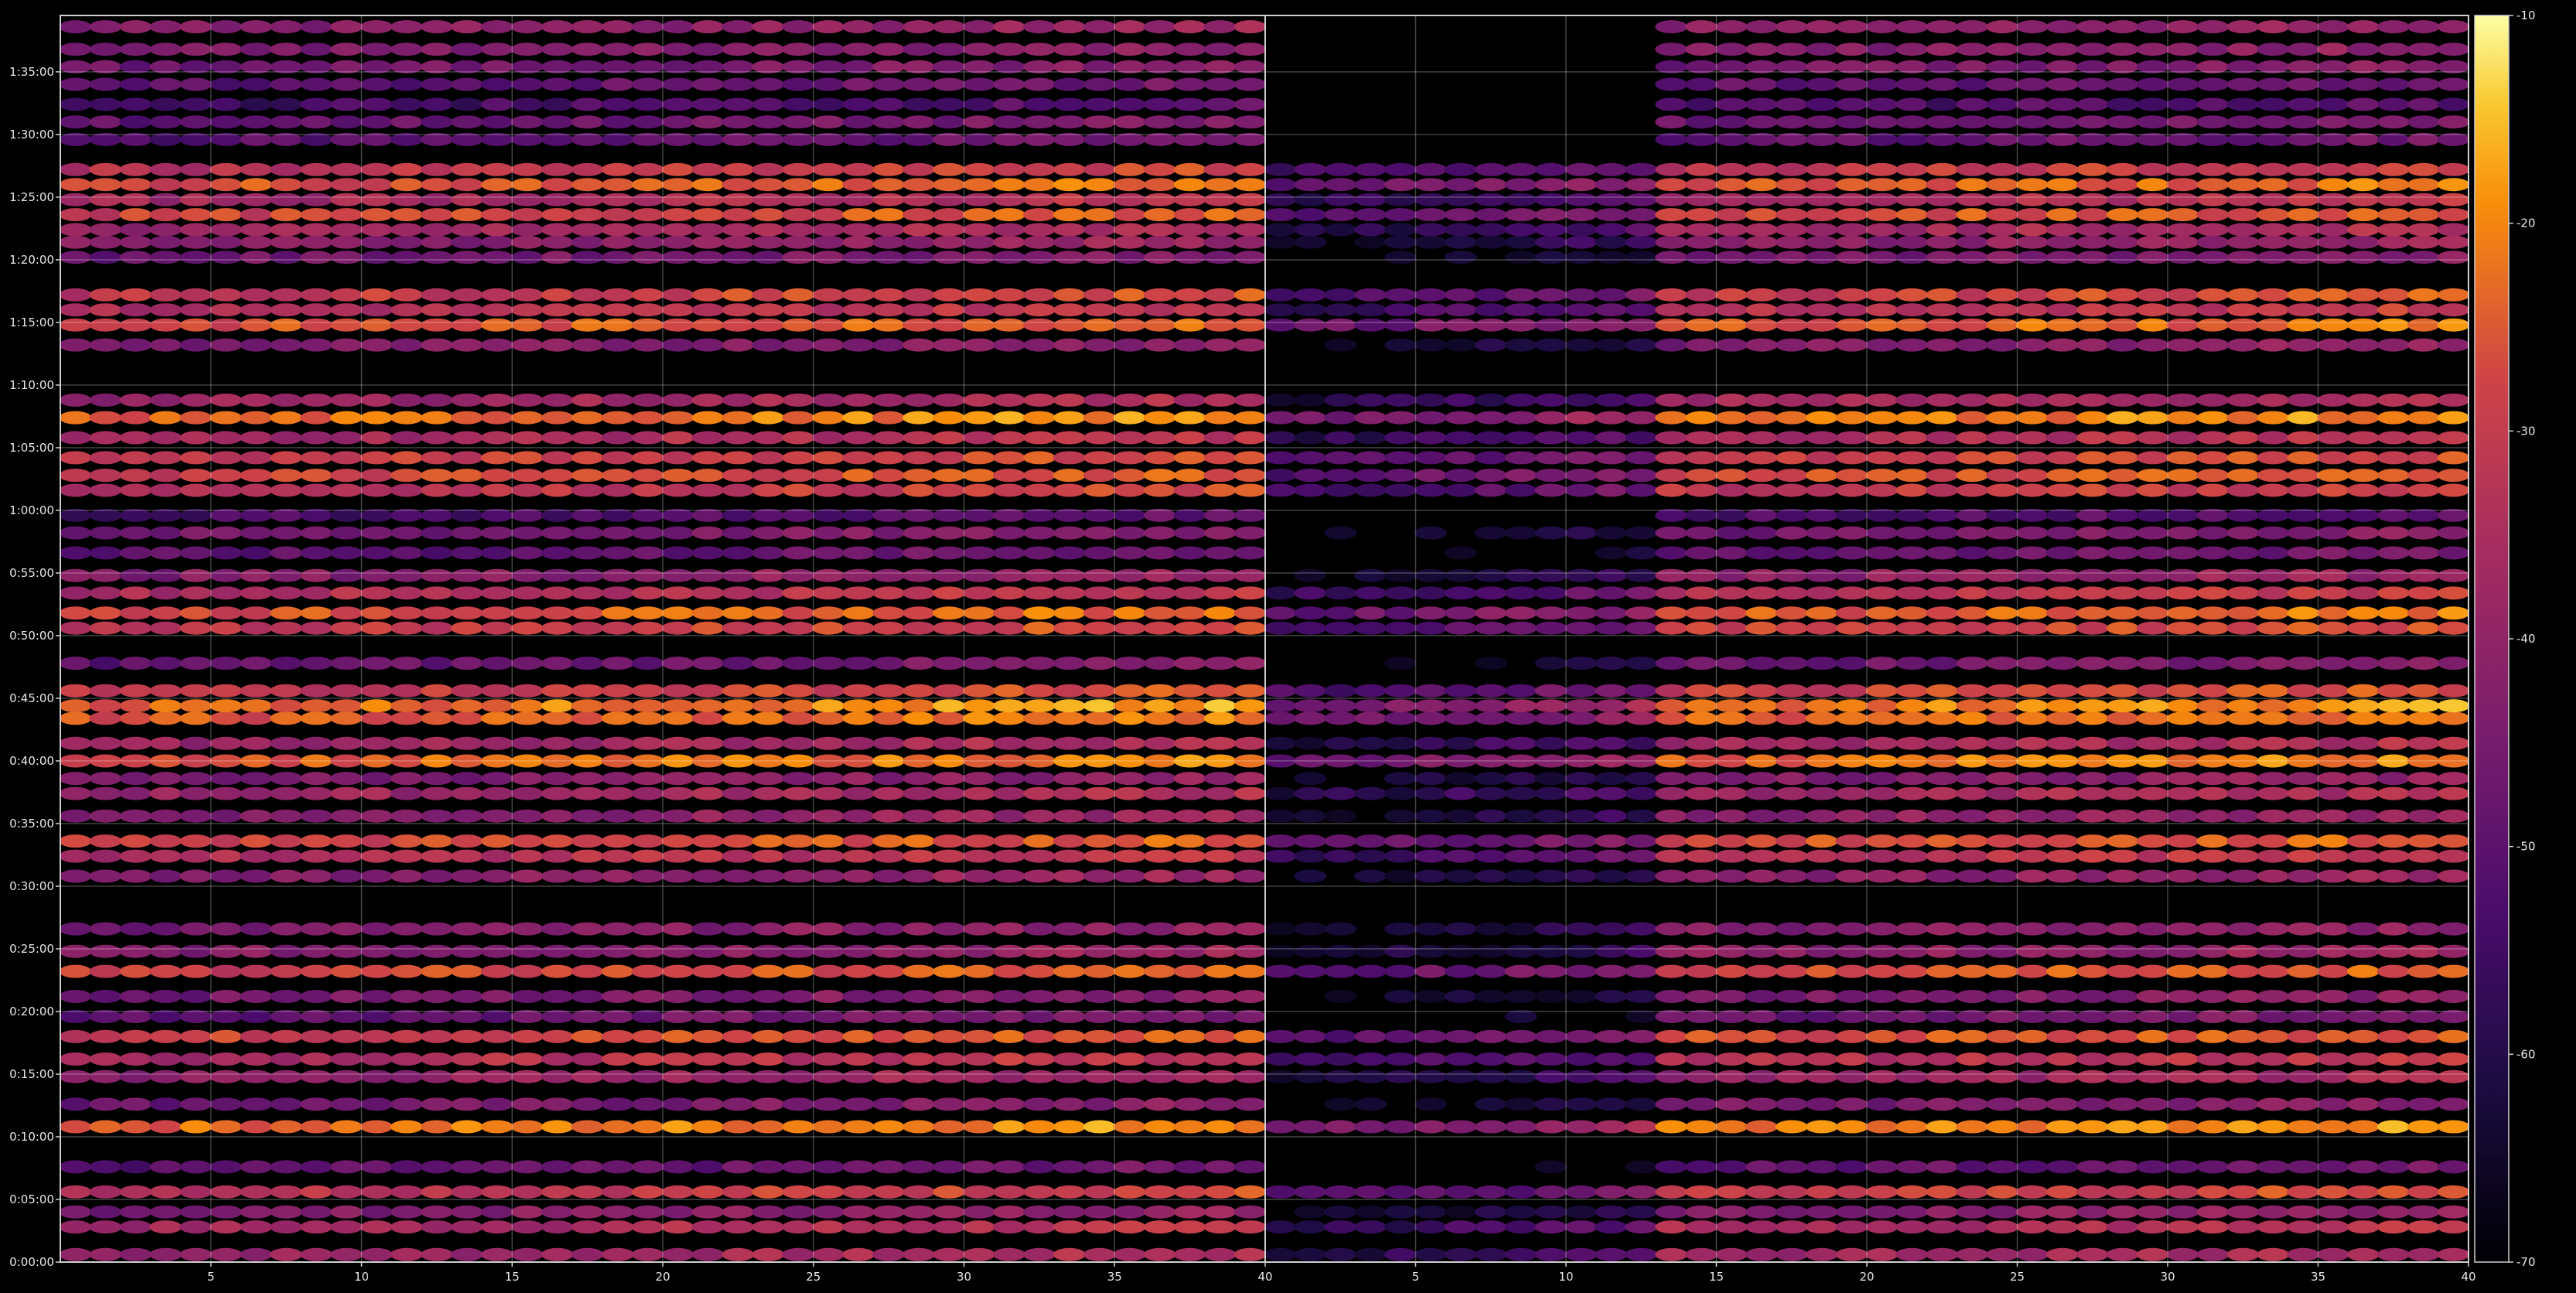 This screenshot has height=1293, width=2576. What do you see at coordinates (1220, 169) in the screenshot?
I see `left-cell-b50-c39` at bounding box center [1220, 169].